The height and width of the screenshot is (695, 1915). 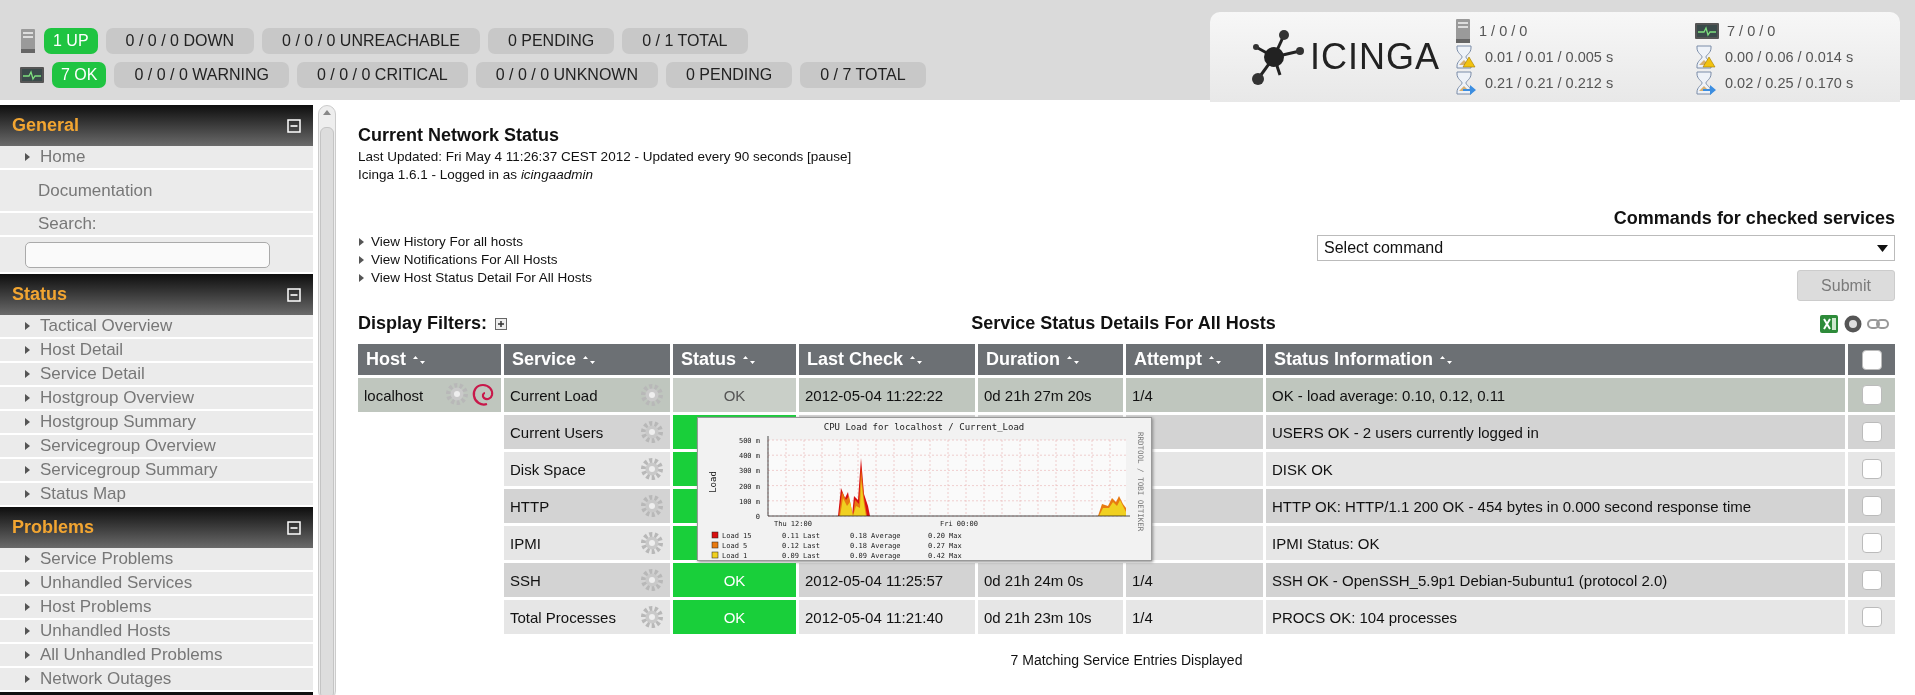 I want to click on scrollbar, so click(x=326, y=400).